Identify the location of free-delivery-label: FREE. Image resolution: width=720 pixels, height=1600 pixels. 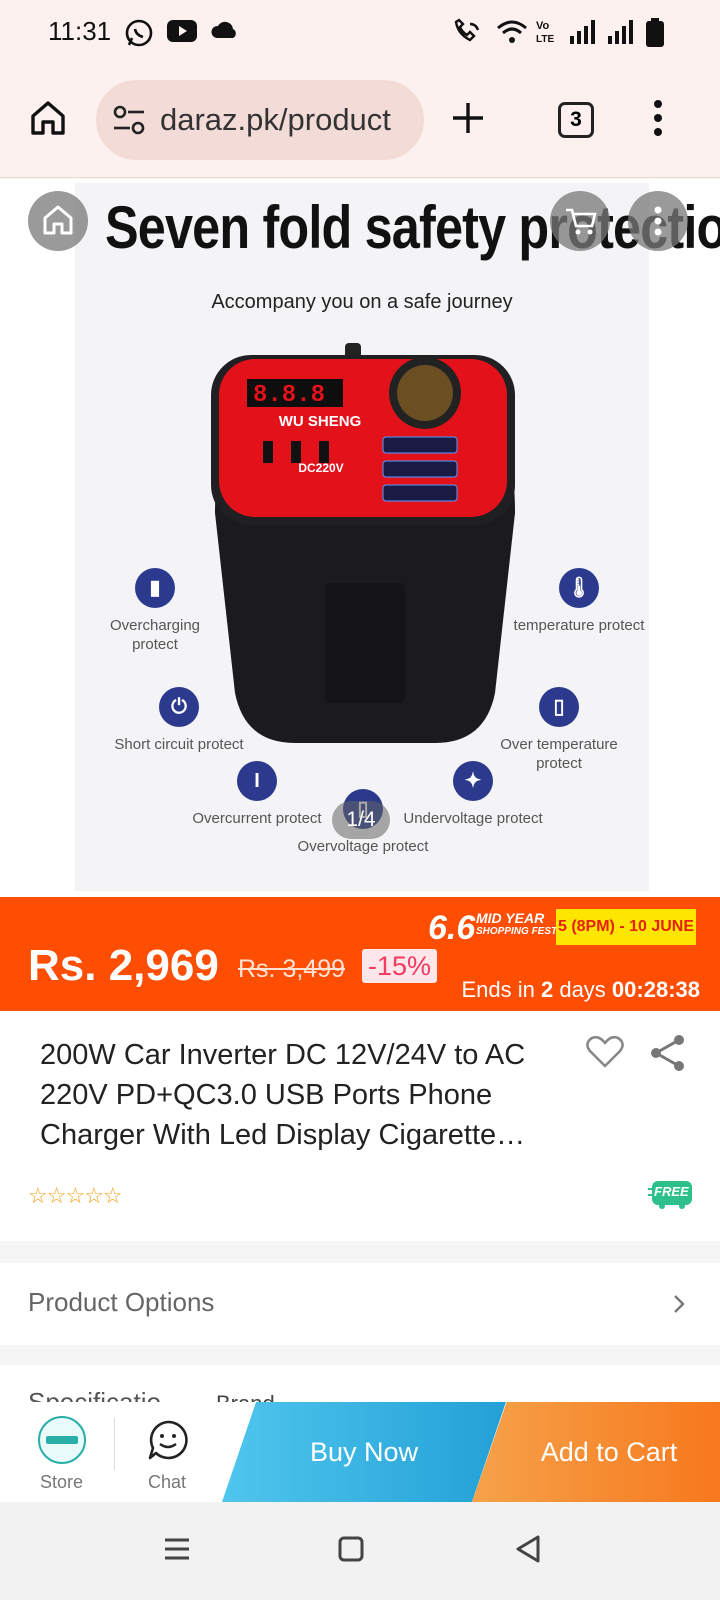
(671, 1191).